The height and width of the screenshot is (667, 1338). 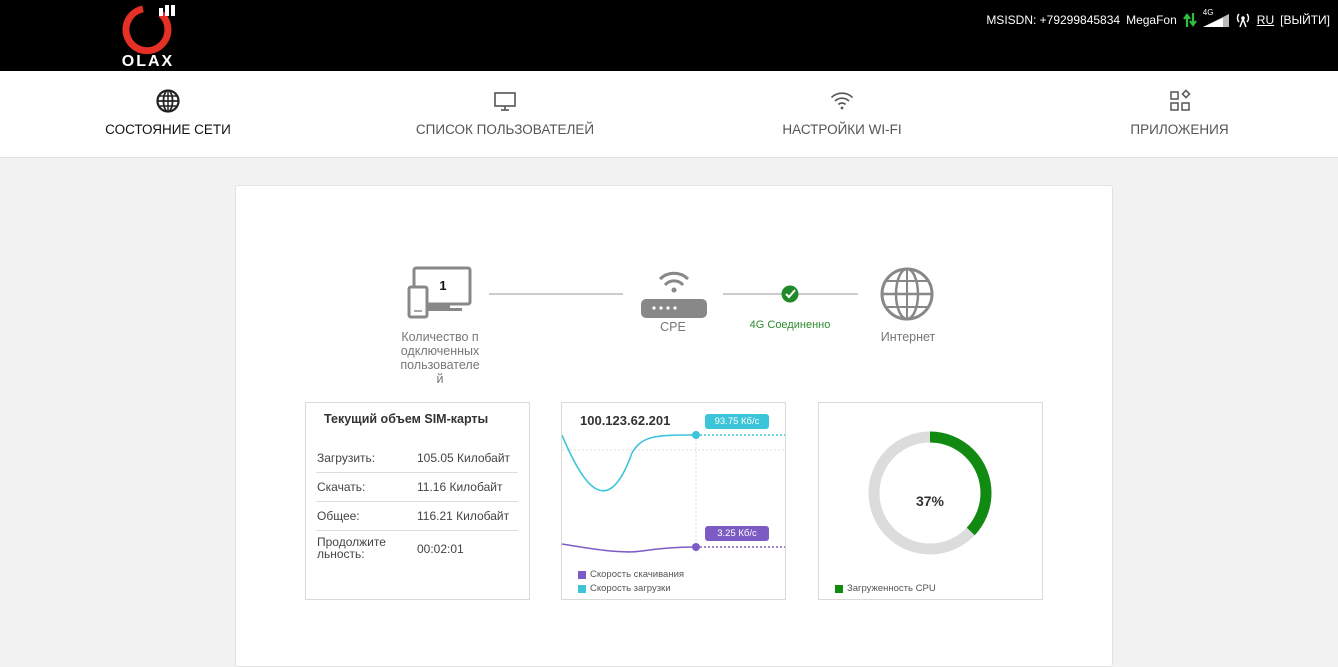 What do you see at coordinates (842, 114) in the screenshot?
I see `tab-wifi-settings: НАСТРОЙКИ WI-FI` at bounding box center [842, 114].